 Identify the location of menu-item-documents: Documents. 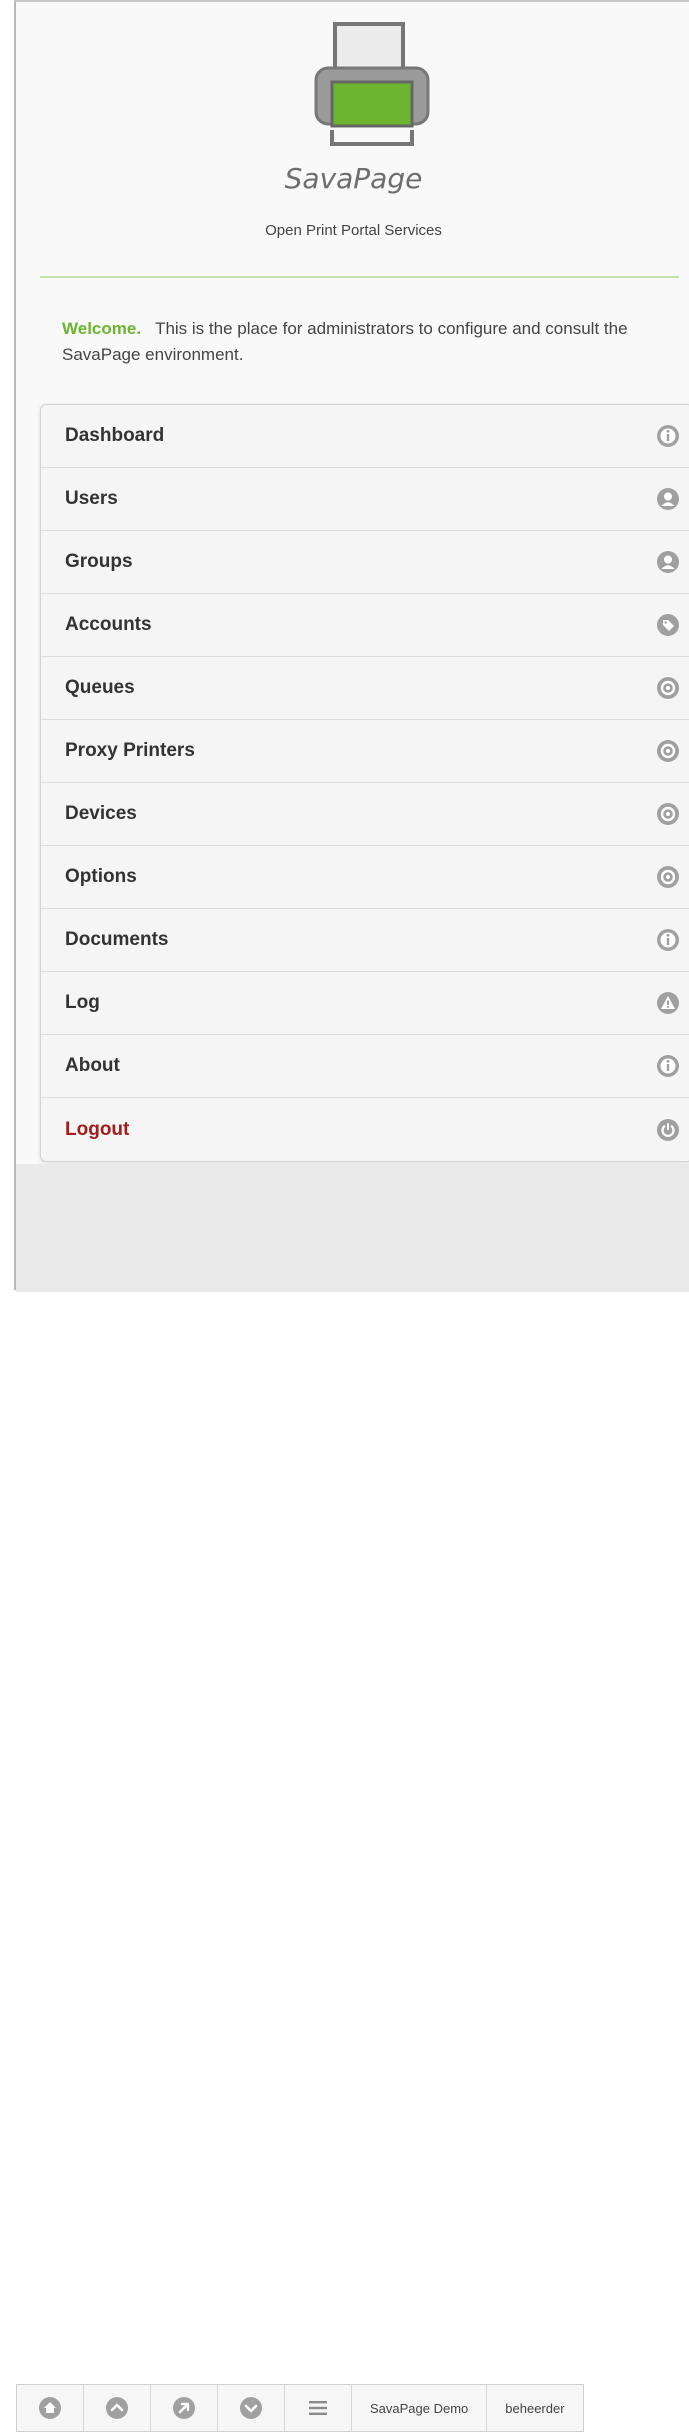
(365, 940).